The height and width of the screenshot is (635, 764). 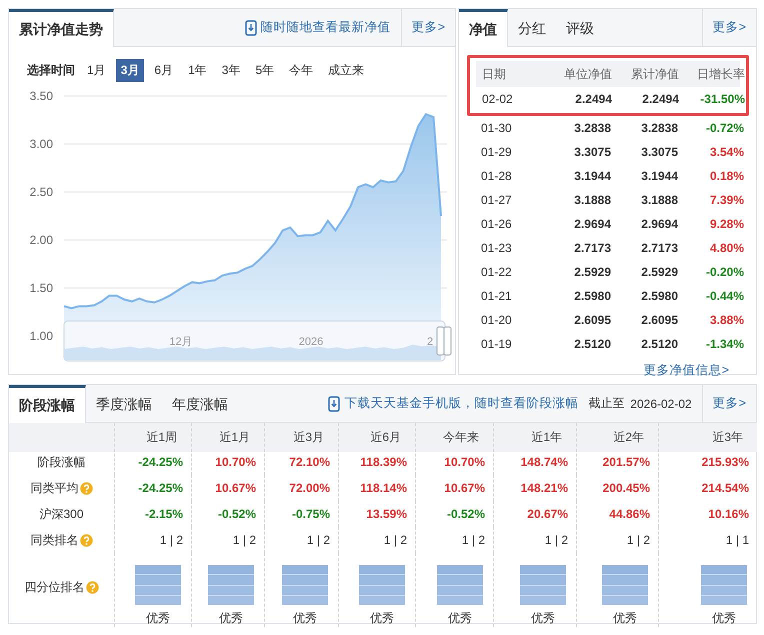 What do you see at coordinates (686, 370) in the screenshot?
I see `more-nav-link: 更多净值信息>` at bounding box center [686, 370].